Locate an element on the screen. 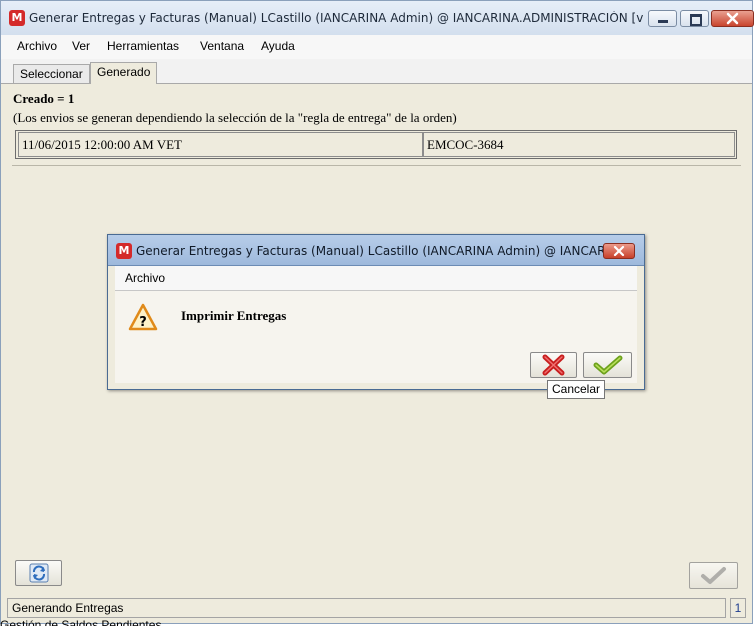  maximize-button is located at coordinates (694, 18).